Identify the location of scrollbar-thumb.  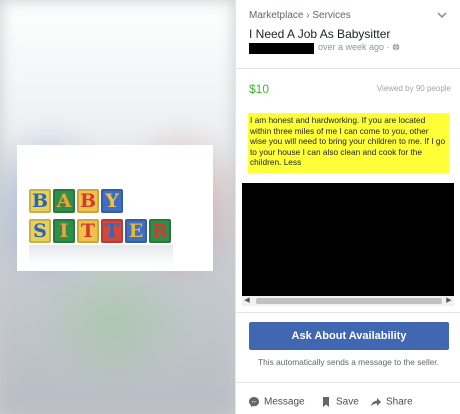
(349, 301).